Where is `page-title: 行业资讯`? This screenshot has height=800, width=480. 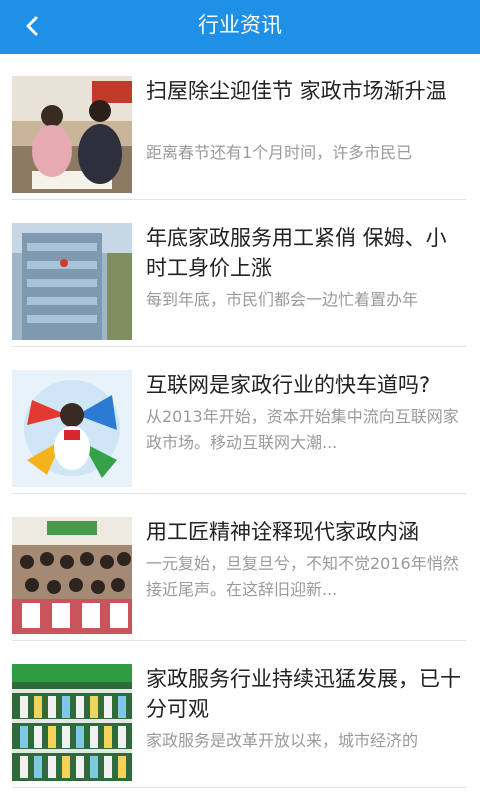 page-title: 行业资讯 is located at coordinates (240, 25).